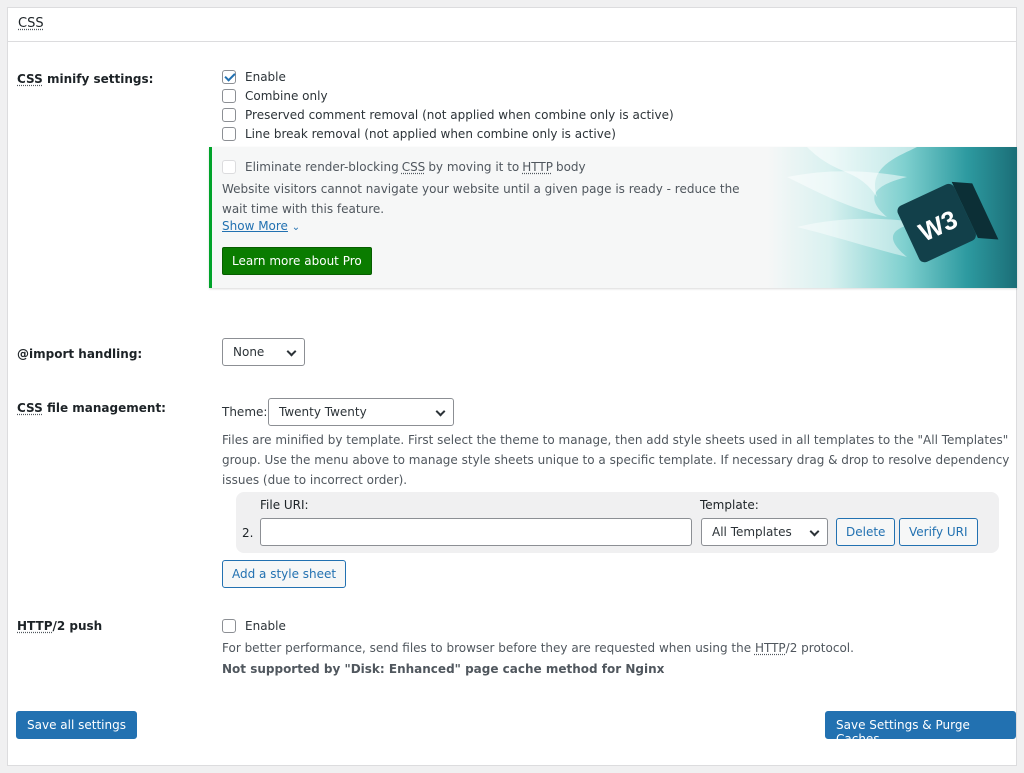 This screenshot has height=773, width=1024. What do you see at coordinates (284, 505) in the screenshot?
I see `file-uri-header: File URI:` at bounding box center [284, 505].